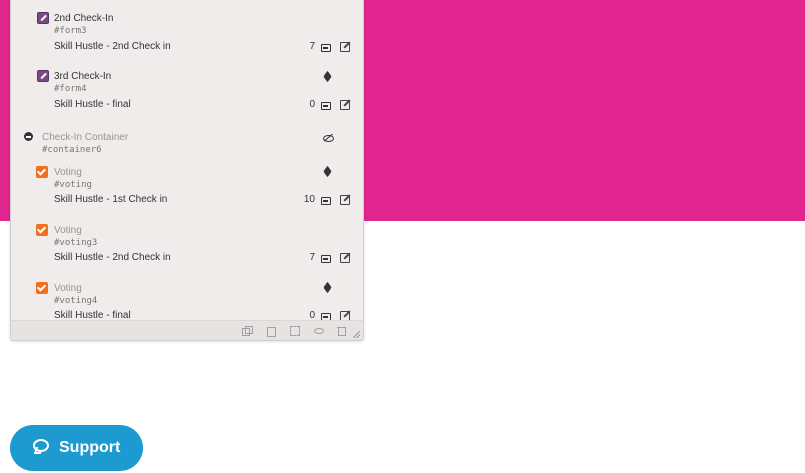 This screenshot has height=473, width=805. Describe the element at coordinates (70, 89) in the screenshot. I see `item-id: #form4` at that location.